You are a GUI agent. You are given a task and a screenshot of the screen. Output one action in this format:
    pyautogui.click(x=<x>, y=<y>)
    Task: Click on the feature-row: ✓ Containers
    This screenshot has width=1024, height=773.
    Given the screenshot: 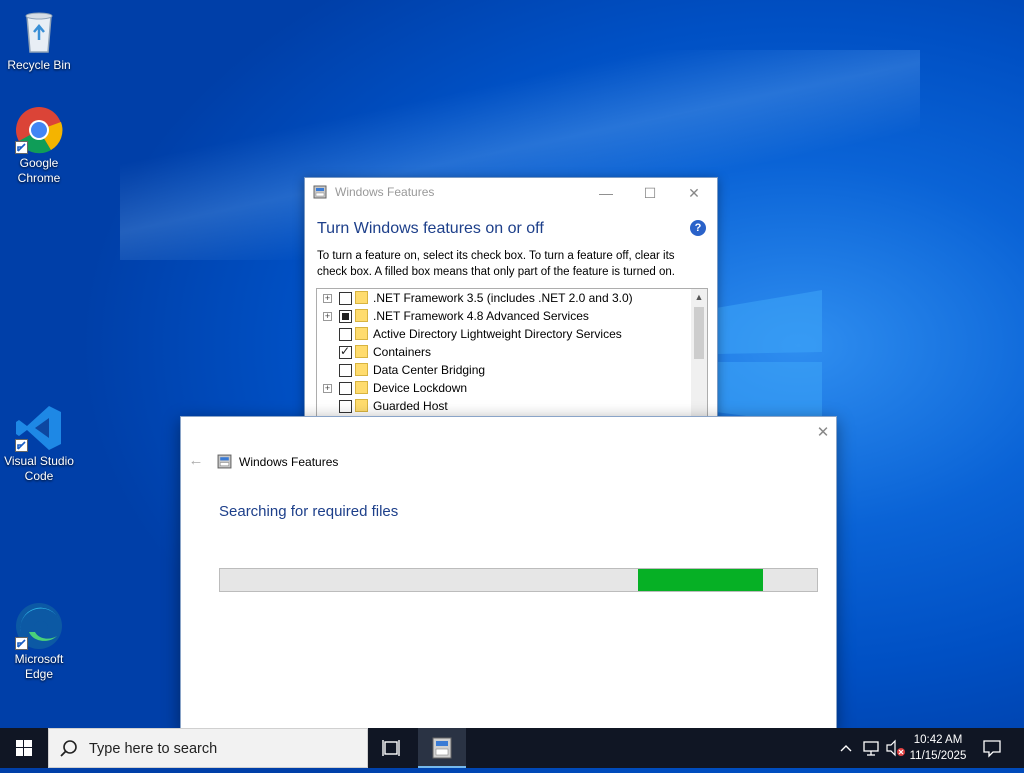 What is the action you would take?
    pyautogui.click(x=512, y=352)
    